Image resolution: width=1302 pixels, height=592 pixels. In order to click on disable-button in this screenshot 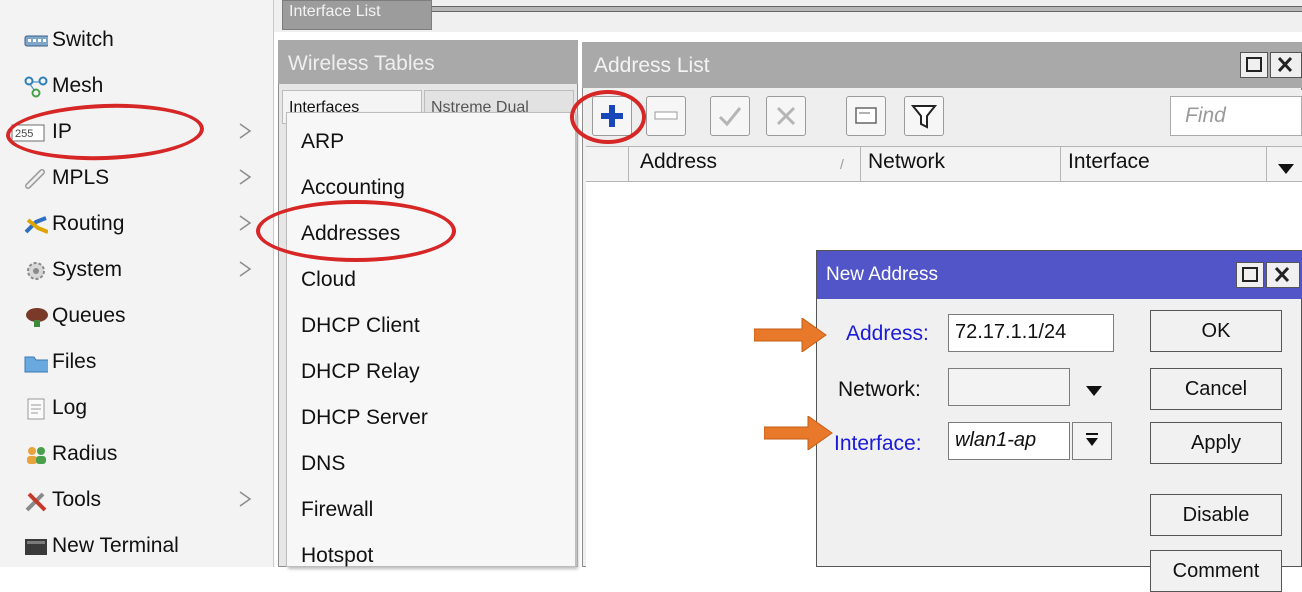, I will do `click(786, 116)`.